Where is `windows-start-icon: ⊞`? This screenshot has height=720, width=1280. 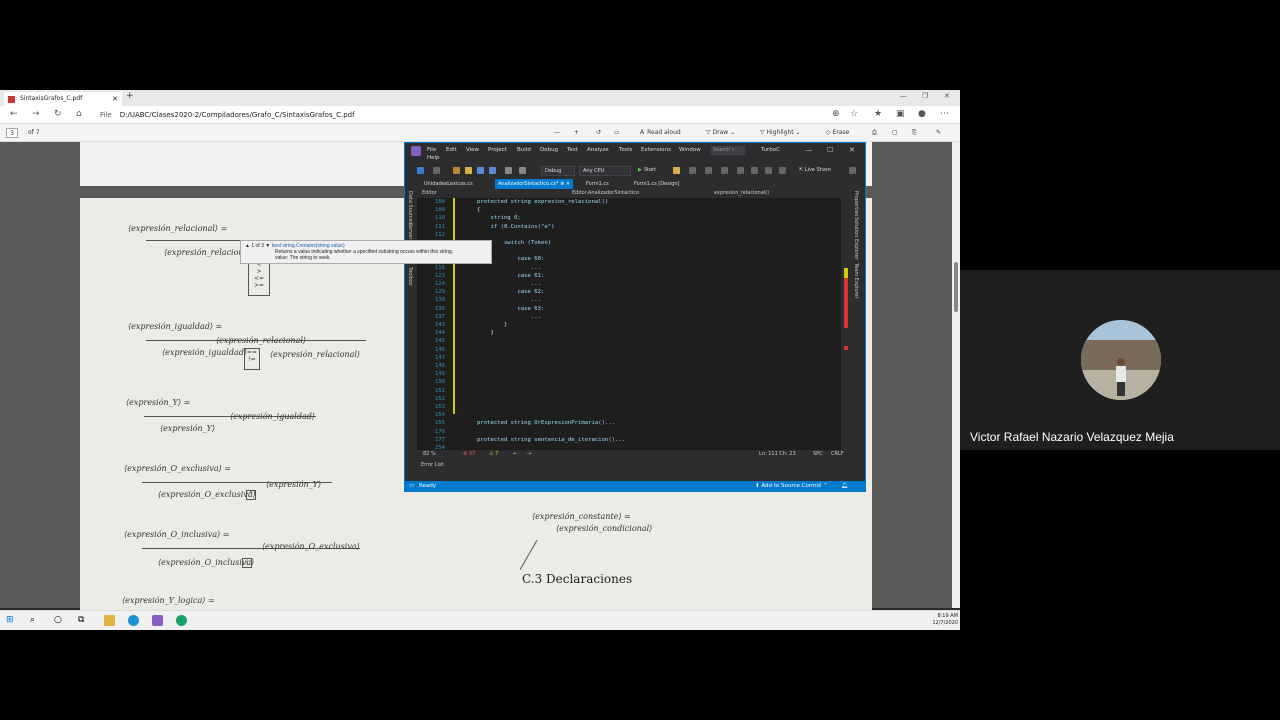
windows-start-icon: ⊞ is located at coordinates (11, 620).